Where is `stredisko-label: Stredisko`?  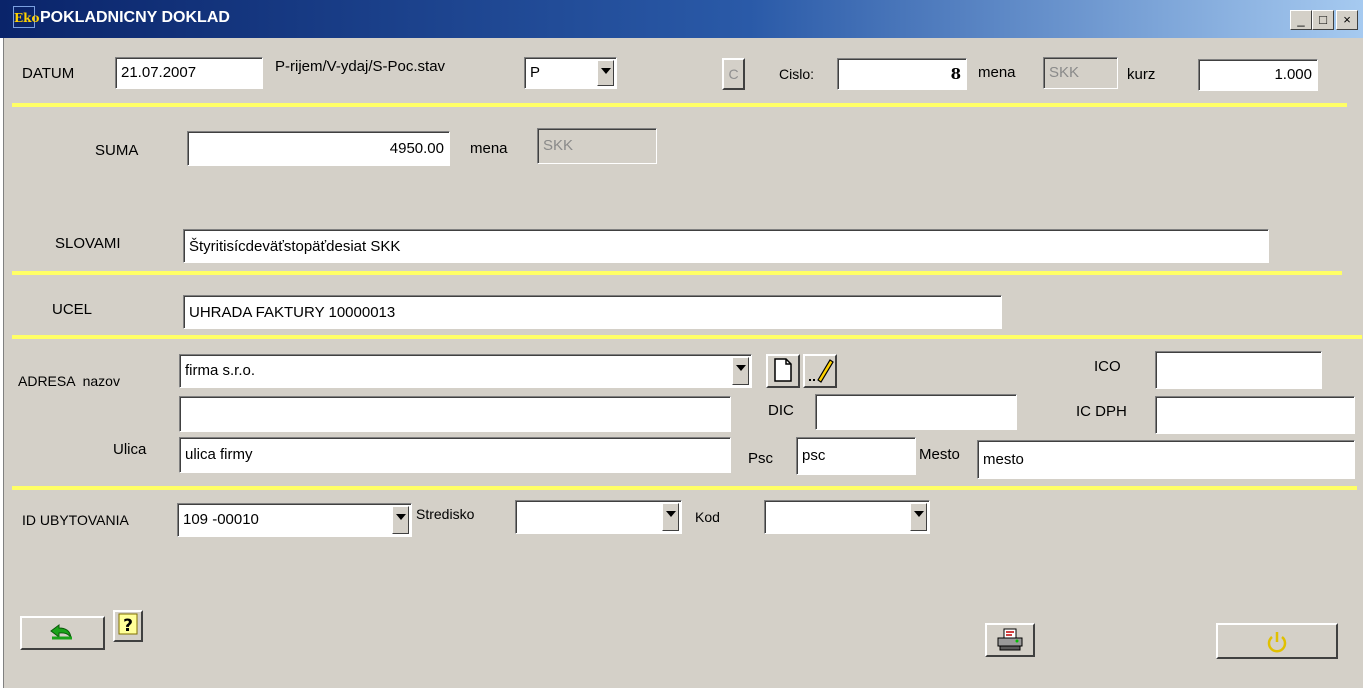 stredisko-label: Stredisko is located at coordinates (445, 514).